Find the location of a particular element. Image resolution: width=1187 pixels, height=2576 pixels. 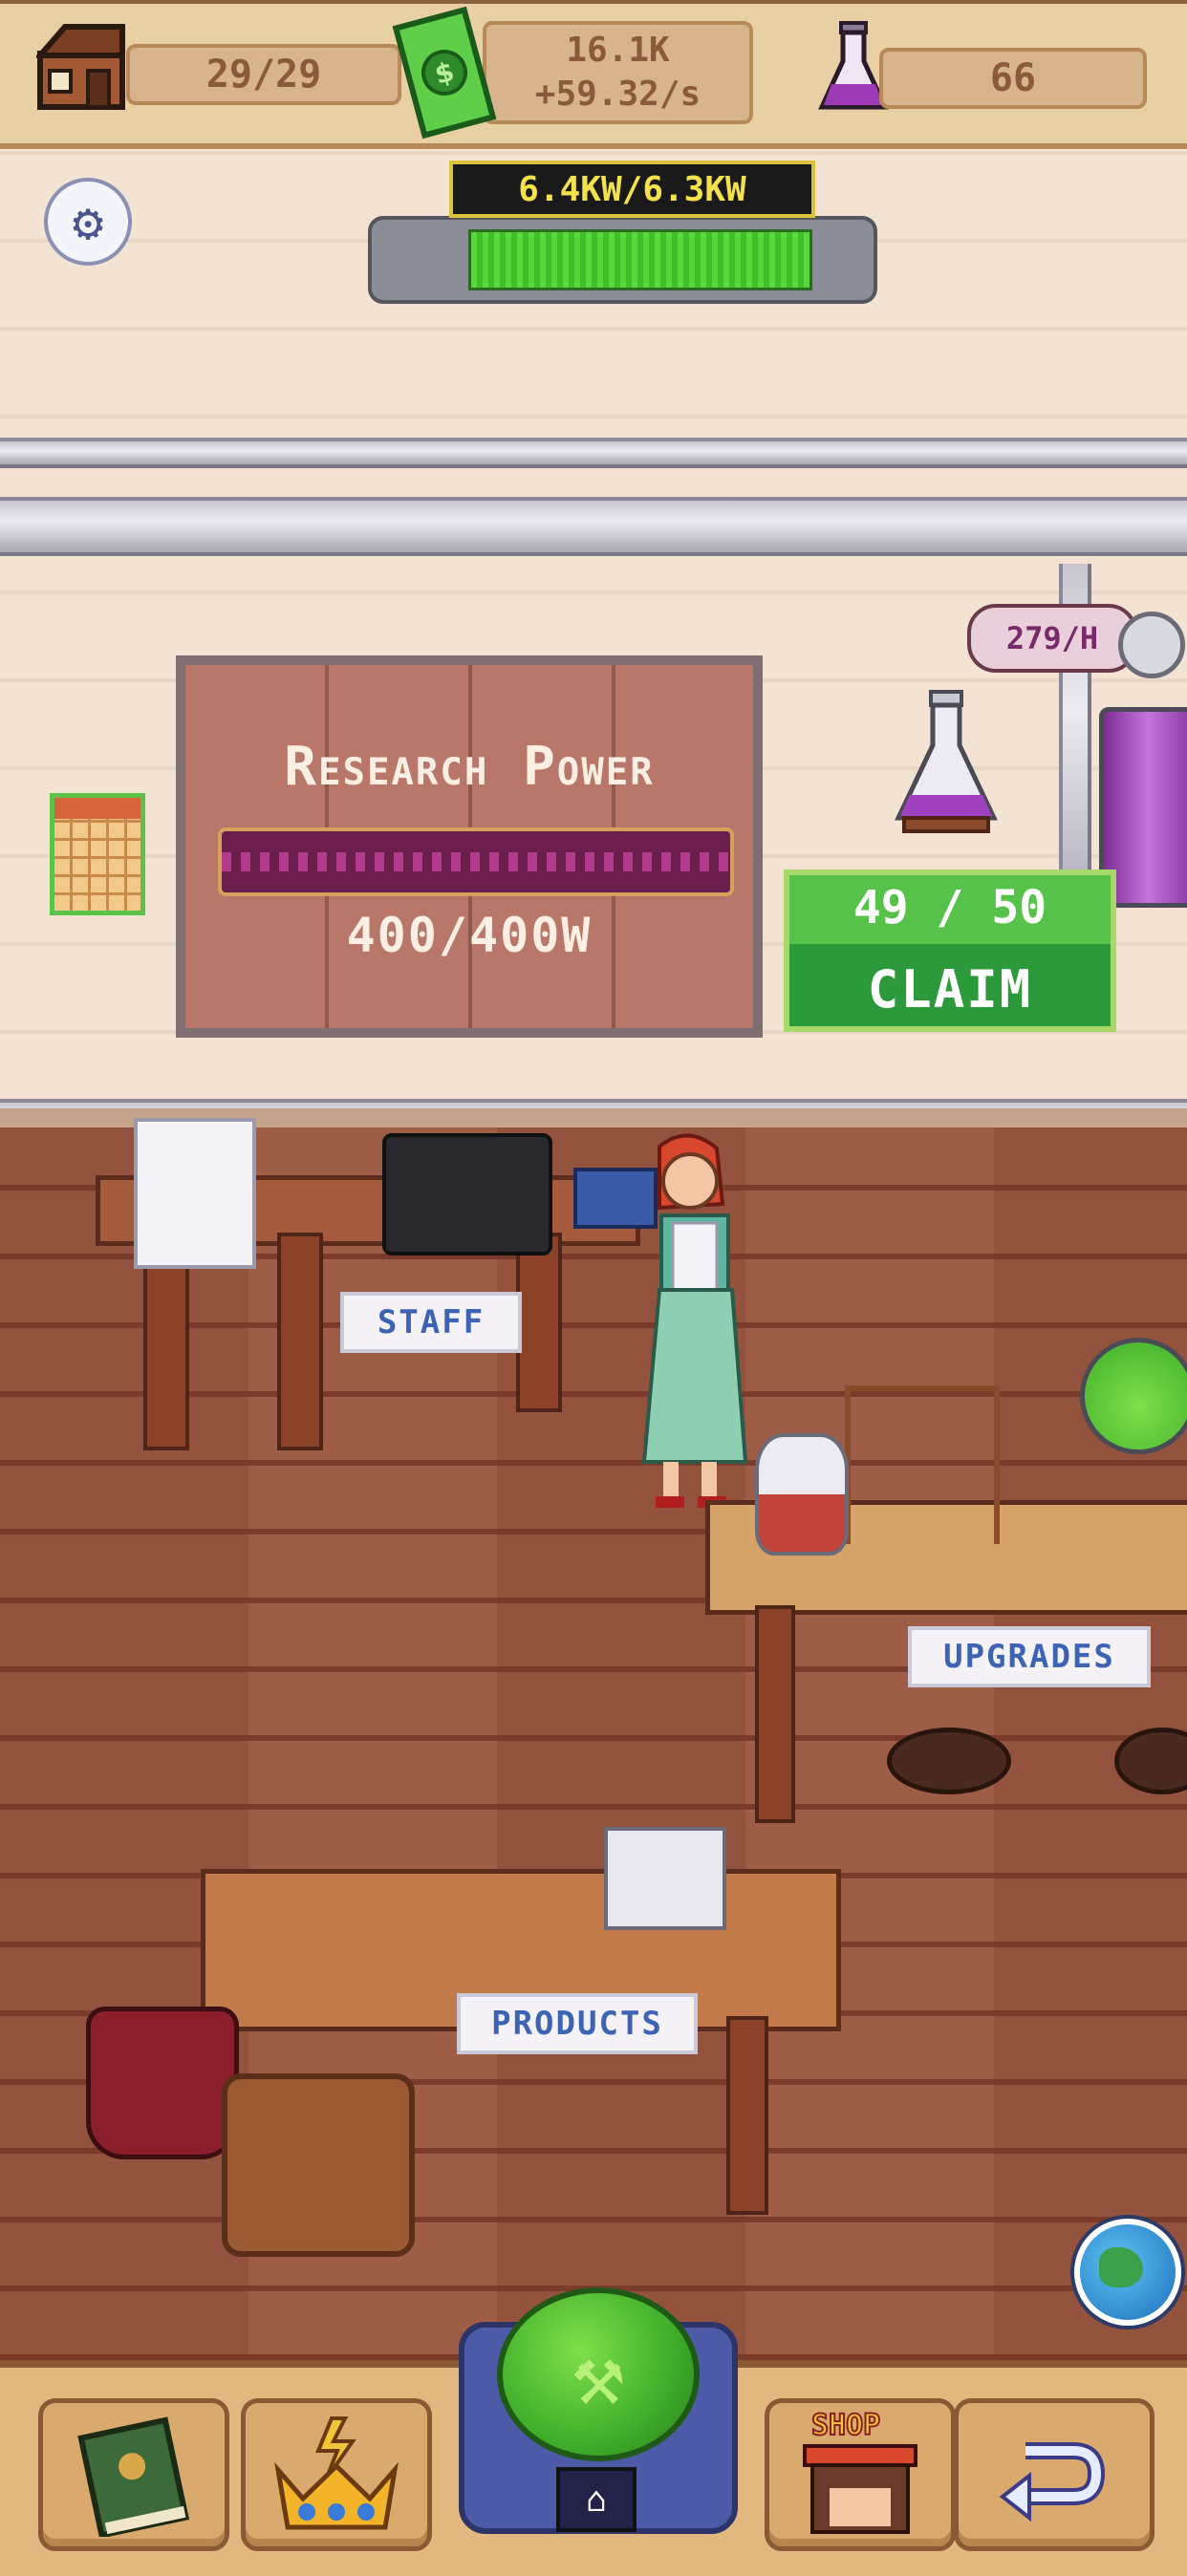

globe-button is located at coordinates (1127, 2272).